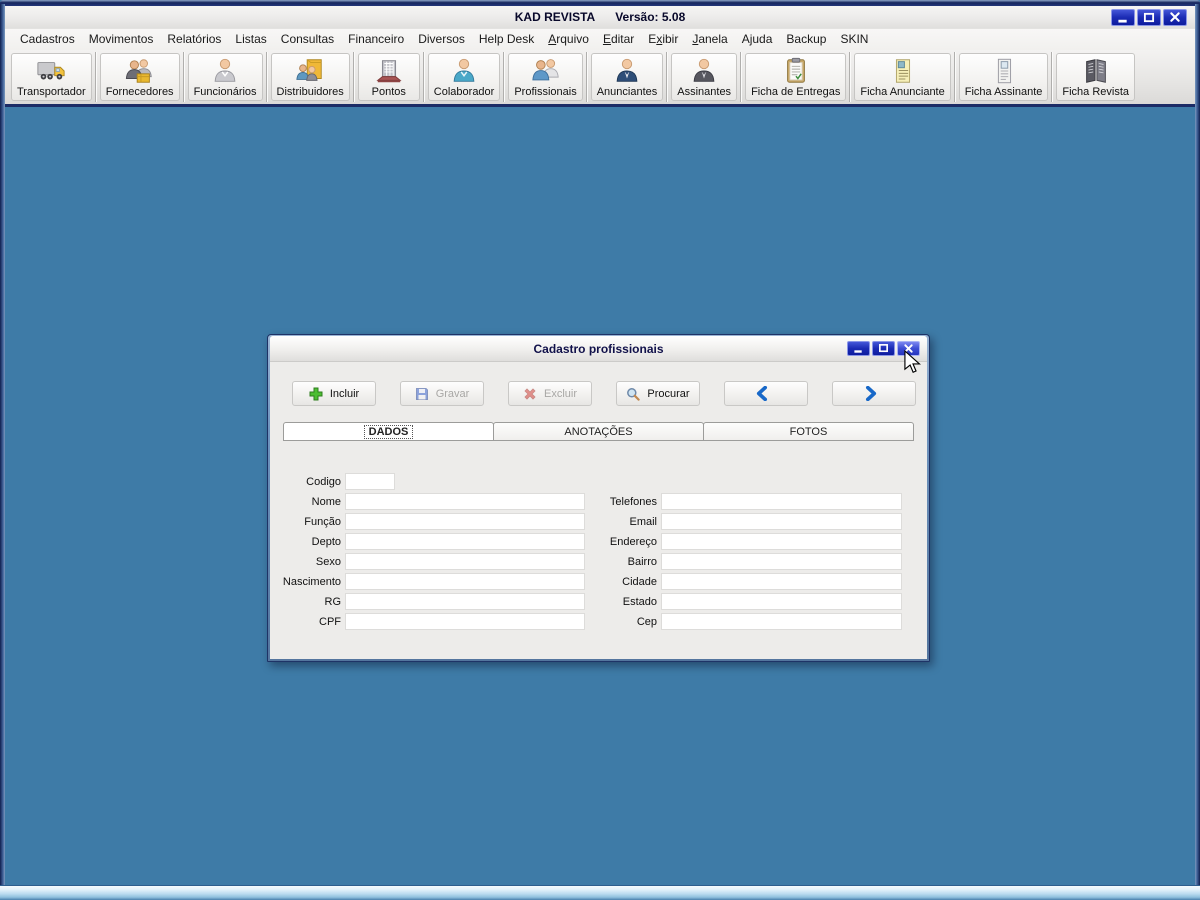 The height and width of the screenshot is (900, 1200). Describe the element at coordinates (709, 39) in the screenshot. I see `menu-item-janela: Janela` at that location.